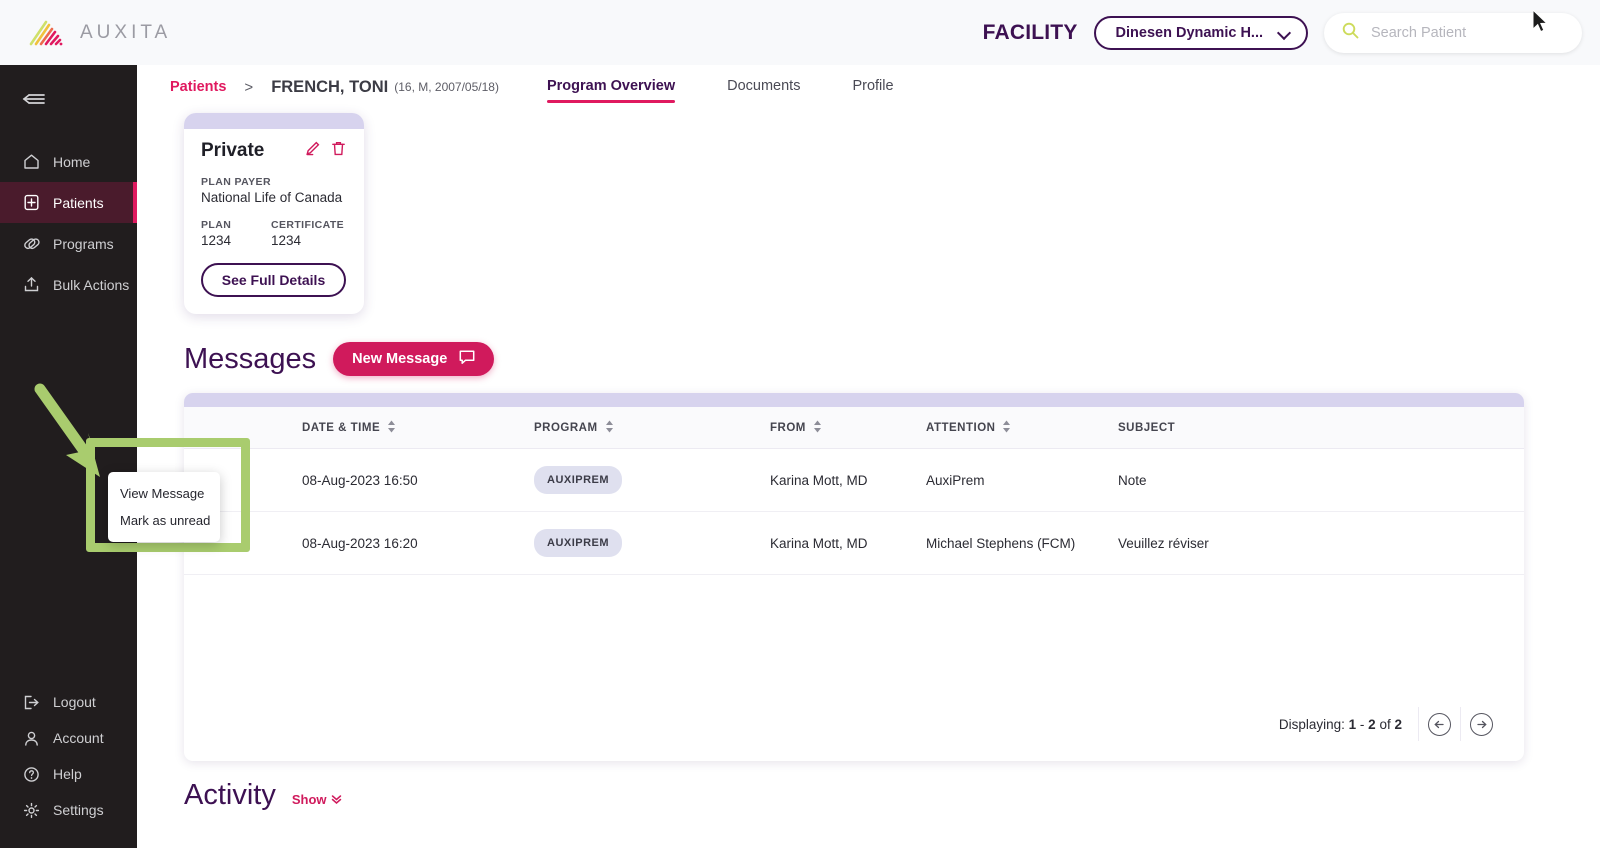 The image size is (1600, 848). What do you see at coordinates (312, 151) in the screenshot?
I see `pencil-edit-icon` at bounding box center [312, 151].